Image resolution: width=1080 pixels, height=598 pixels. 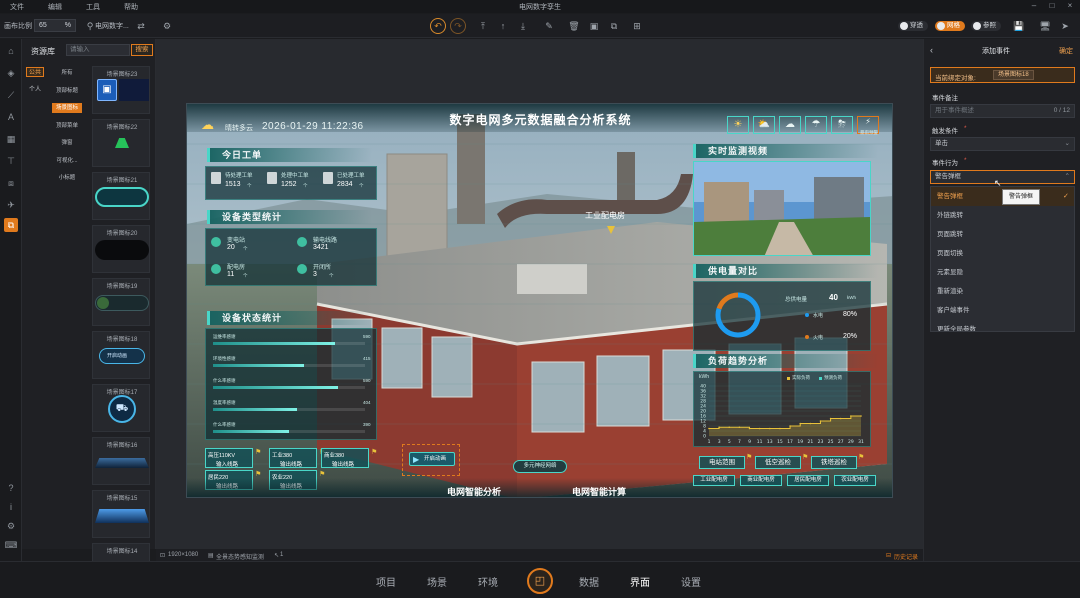 I want to click on redo-button: ↷, so click(x=458, y=26).